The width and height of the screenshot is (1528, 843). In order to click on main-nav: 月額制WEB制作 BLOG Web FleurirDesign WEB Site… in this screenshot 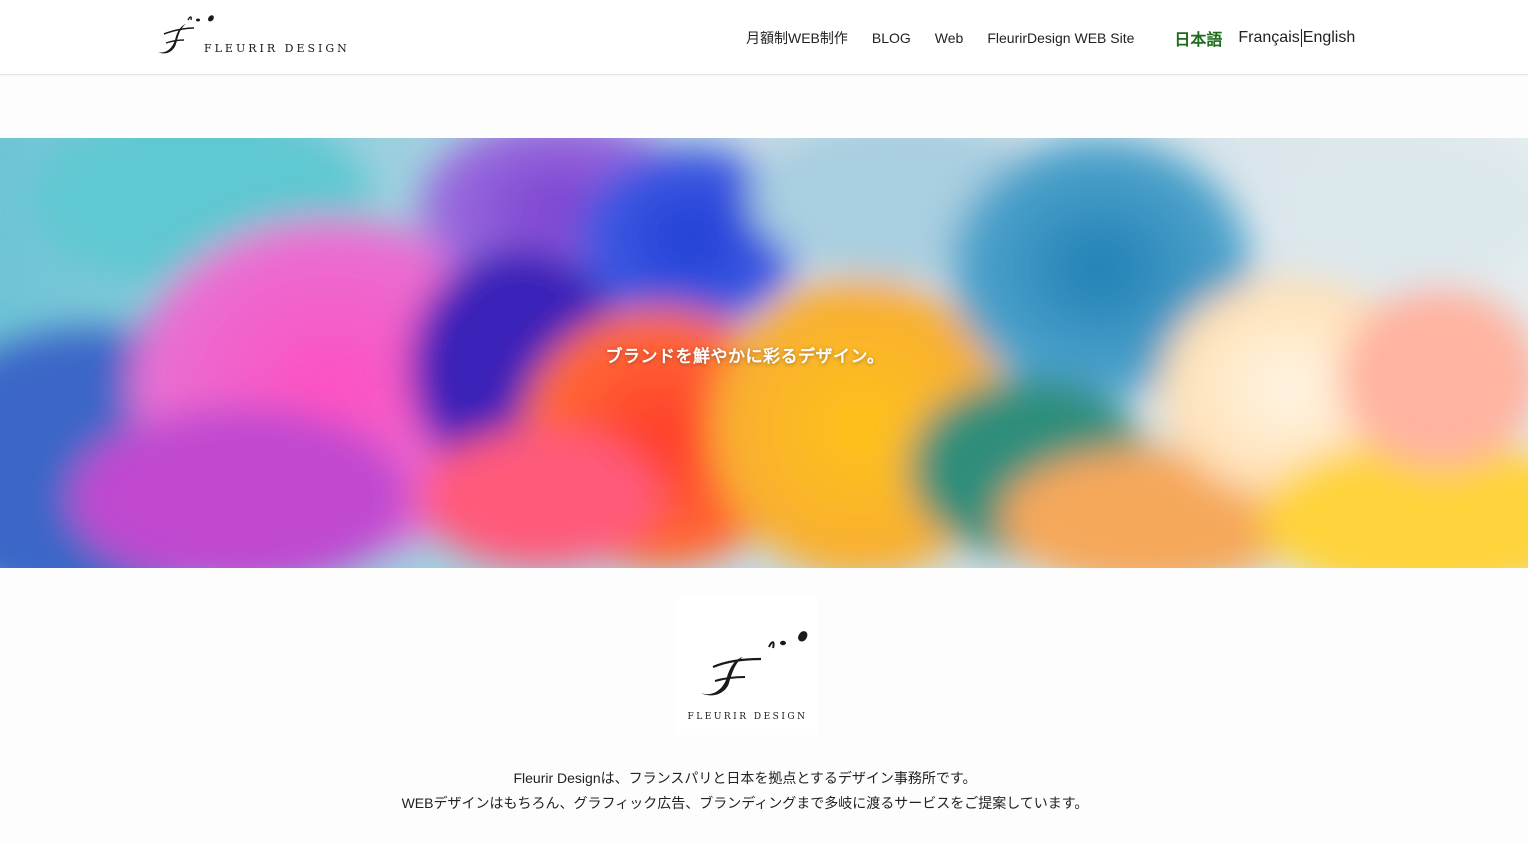, I will do `click(1050, 38)`.